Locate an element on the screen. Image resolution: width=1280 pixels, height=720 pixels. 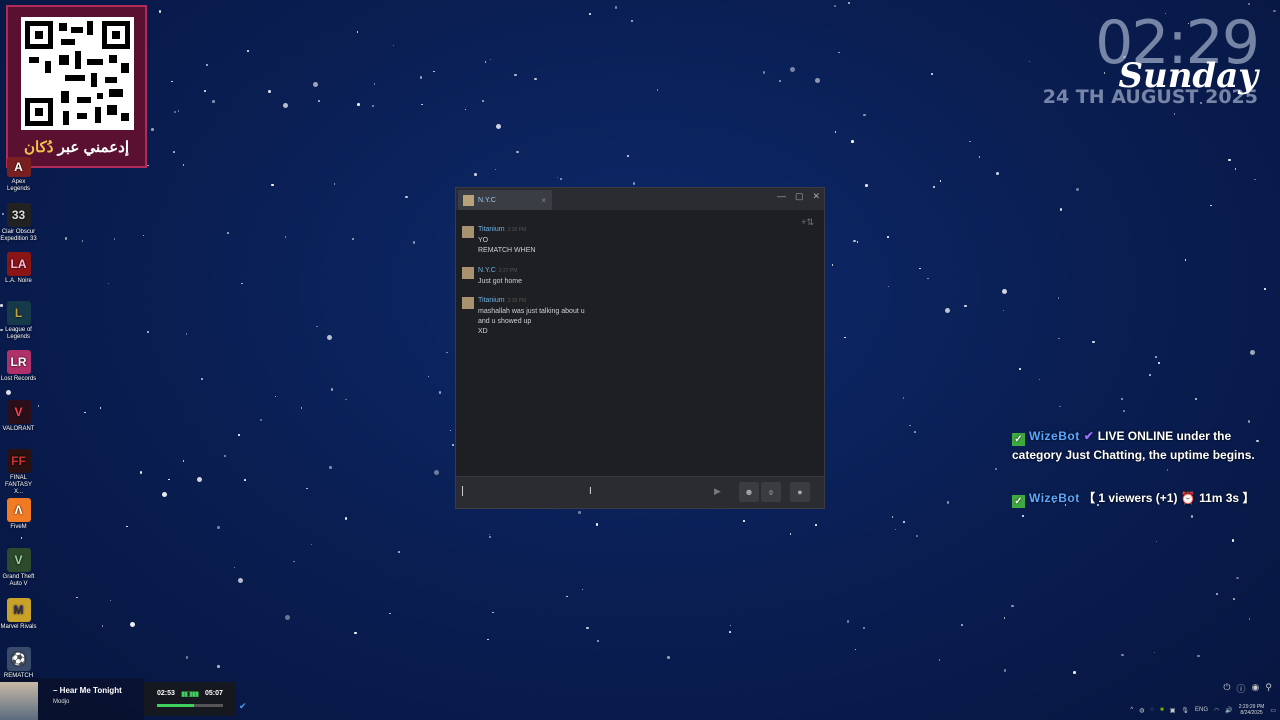
marvel-rivals-icon: M is located at coordinates (18, 610).